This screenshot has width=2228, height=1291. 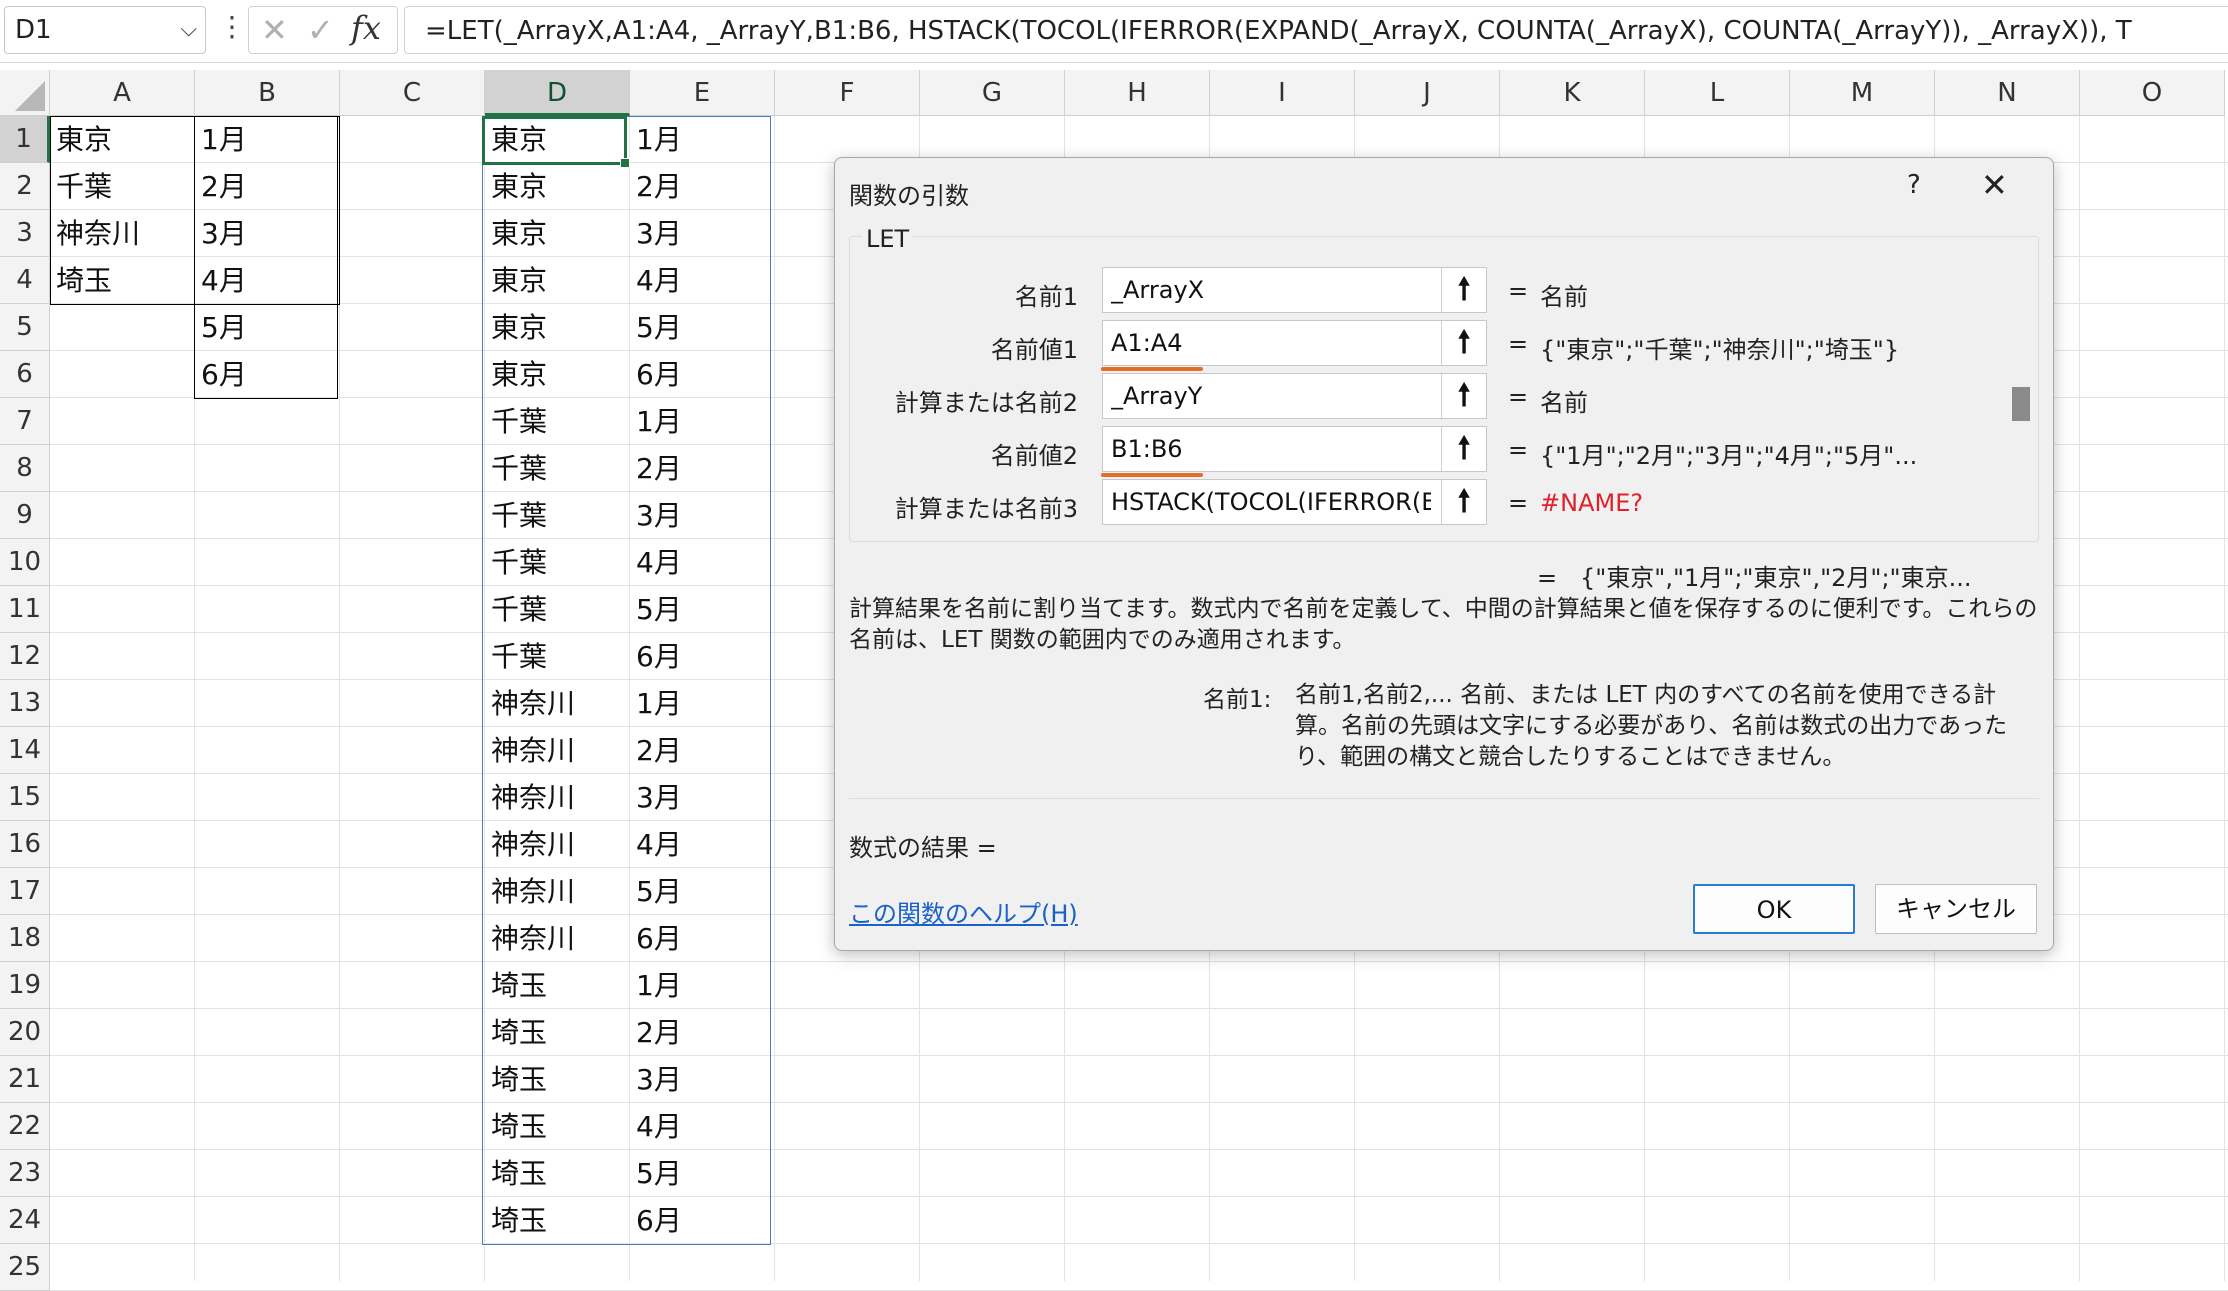 I want to click on row-header-3: 3, so click(x=25, y=233).